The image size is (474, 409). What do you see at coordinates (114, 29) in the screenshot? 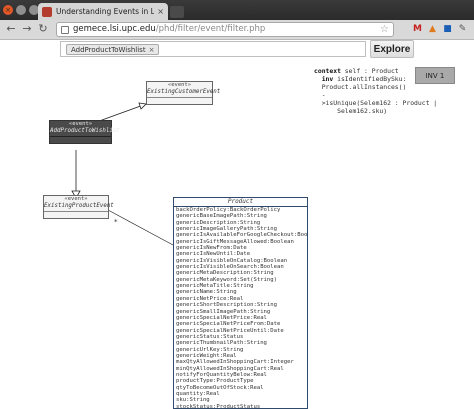
I see `url-host: gemece.lsi.upc.edu` at bounding box center [114, 29].